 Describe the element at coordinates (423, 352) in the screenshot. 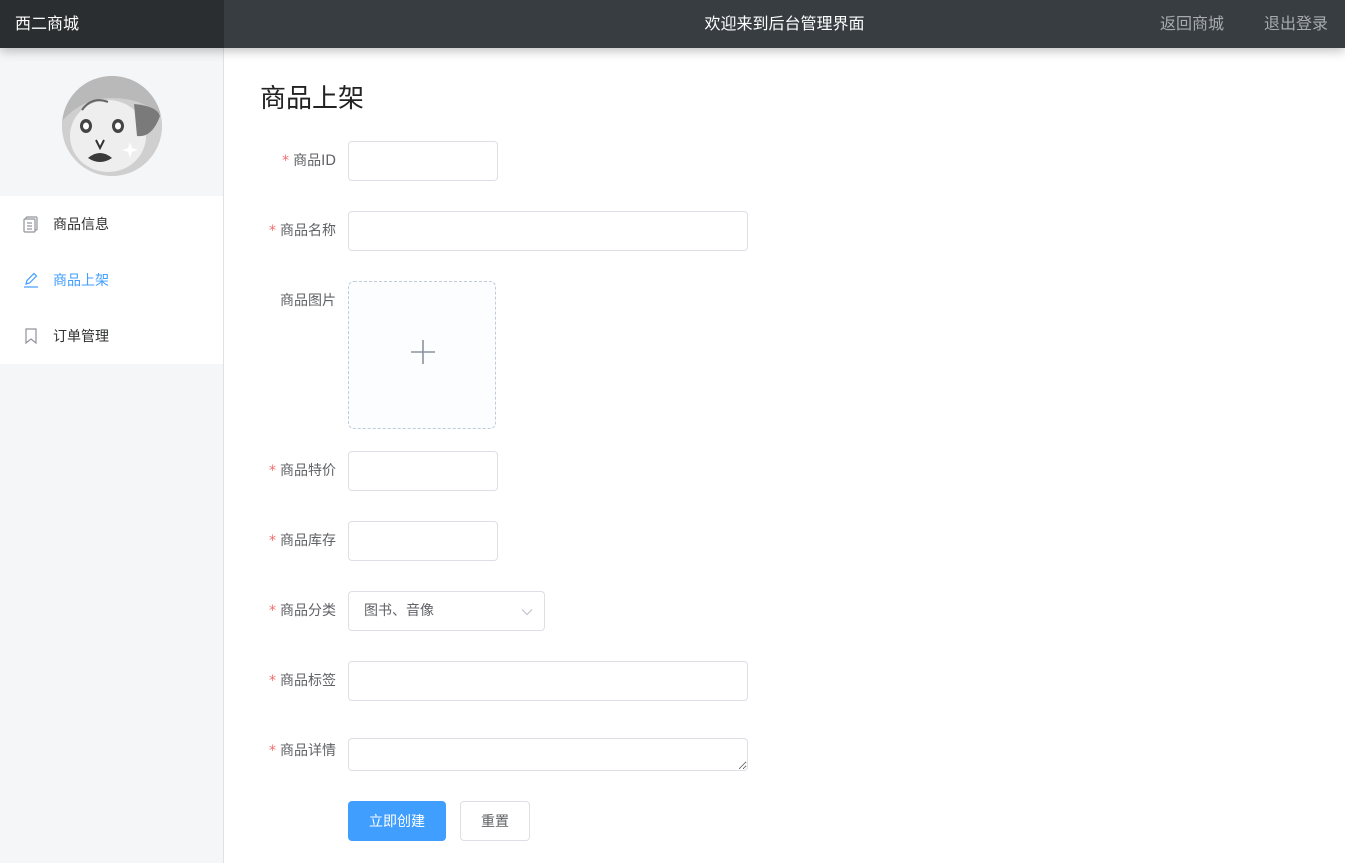

I see `plus-icon` at that location.